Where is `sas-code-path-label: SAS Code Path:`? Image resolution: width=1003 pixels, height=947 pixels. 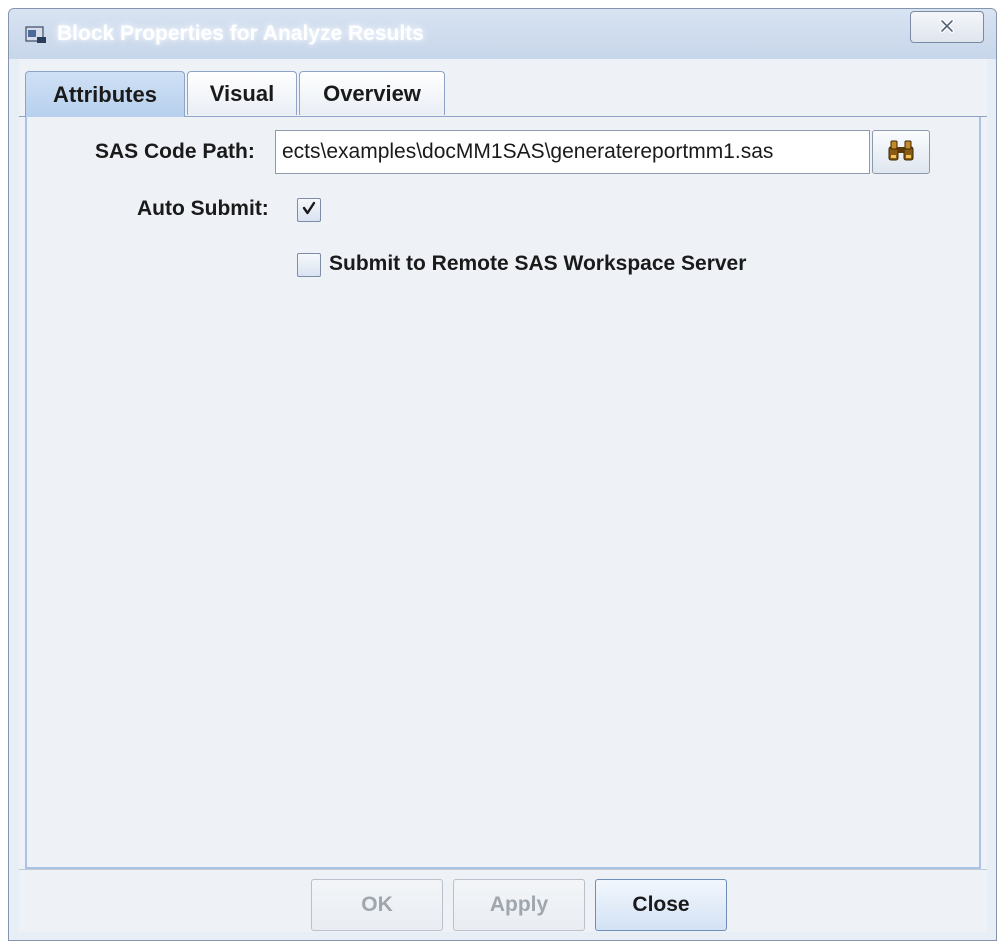
sas-code-path-label: SAS Code Path: is located at coordinates (175, 151).